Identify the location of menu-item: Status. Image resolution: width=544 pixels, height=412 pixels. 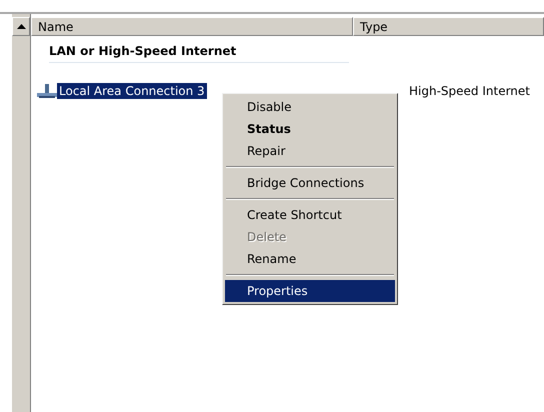
(310, 129).